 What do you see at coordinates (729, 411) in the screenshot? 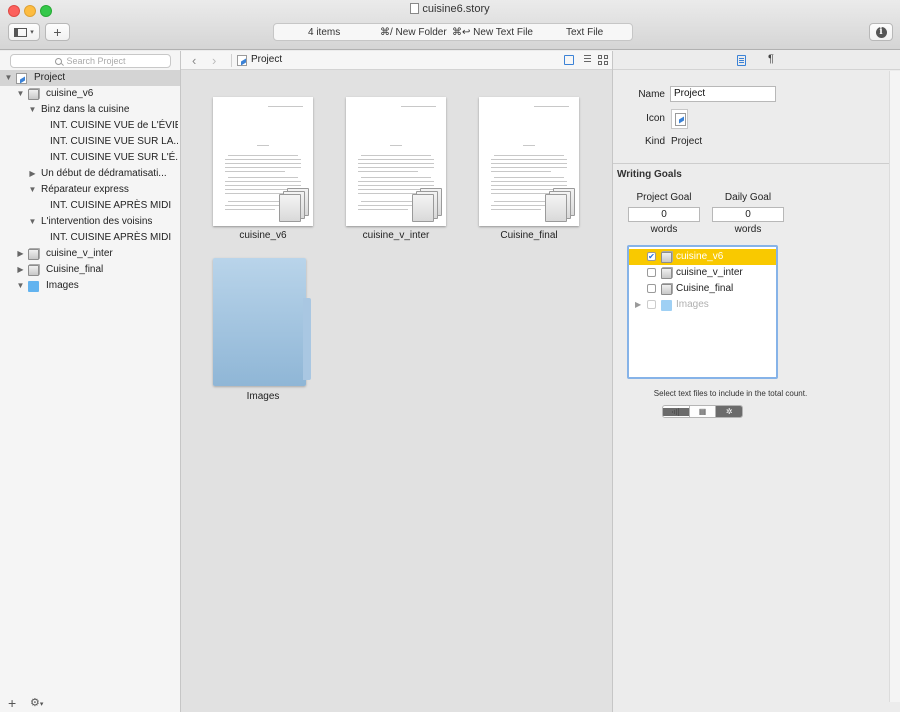
I see `settings-gear-icon: ✲` at bounding box center [729, 411].